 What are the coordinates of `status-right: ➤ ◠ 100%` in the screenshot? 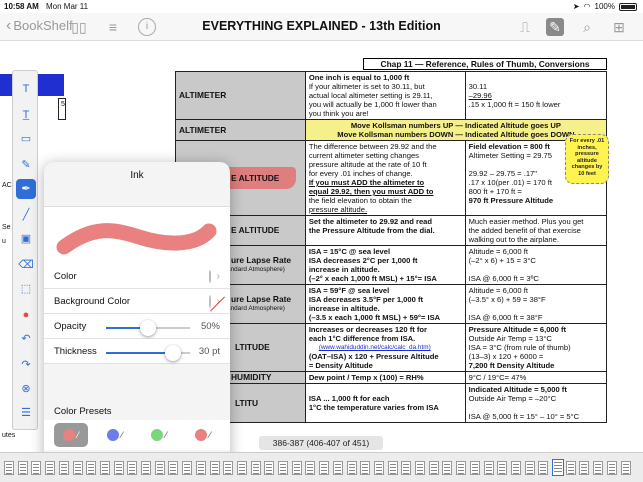 It's located at (605, 6).